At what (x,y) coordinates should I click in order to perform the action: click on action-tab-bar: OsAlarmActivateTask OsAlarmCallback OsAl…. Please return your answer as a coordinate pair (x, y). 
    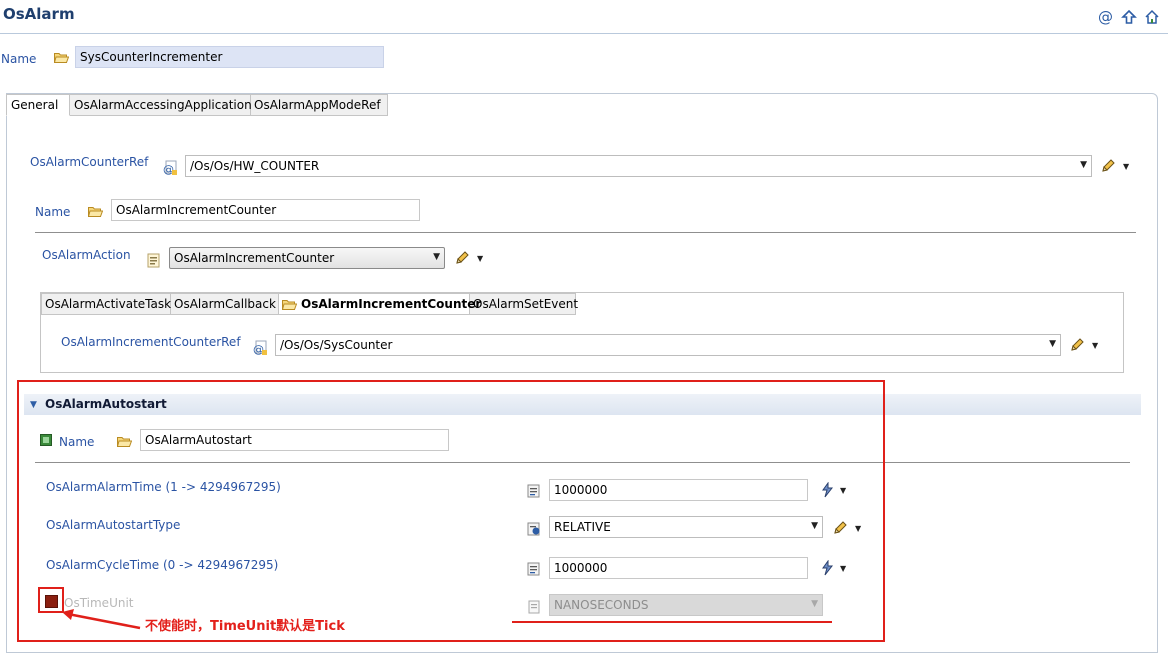
    Looking at the image, I should click on (309, 304).